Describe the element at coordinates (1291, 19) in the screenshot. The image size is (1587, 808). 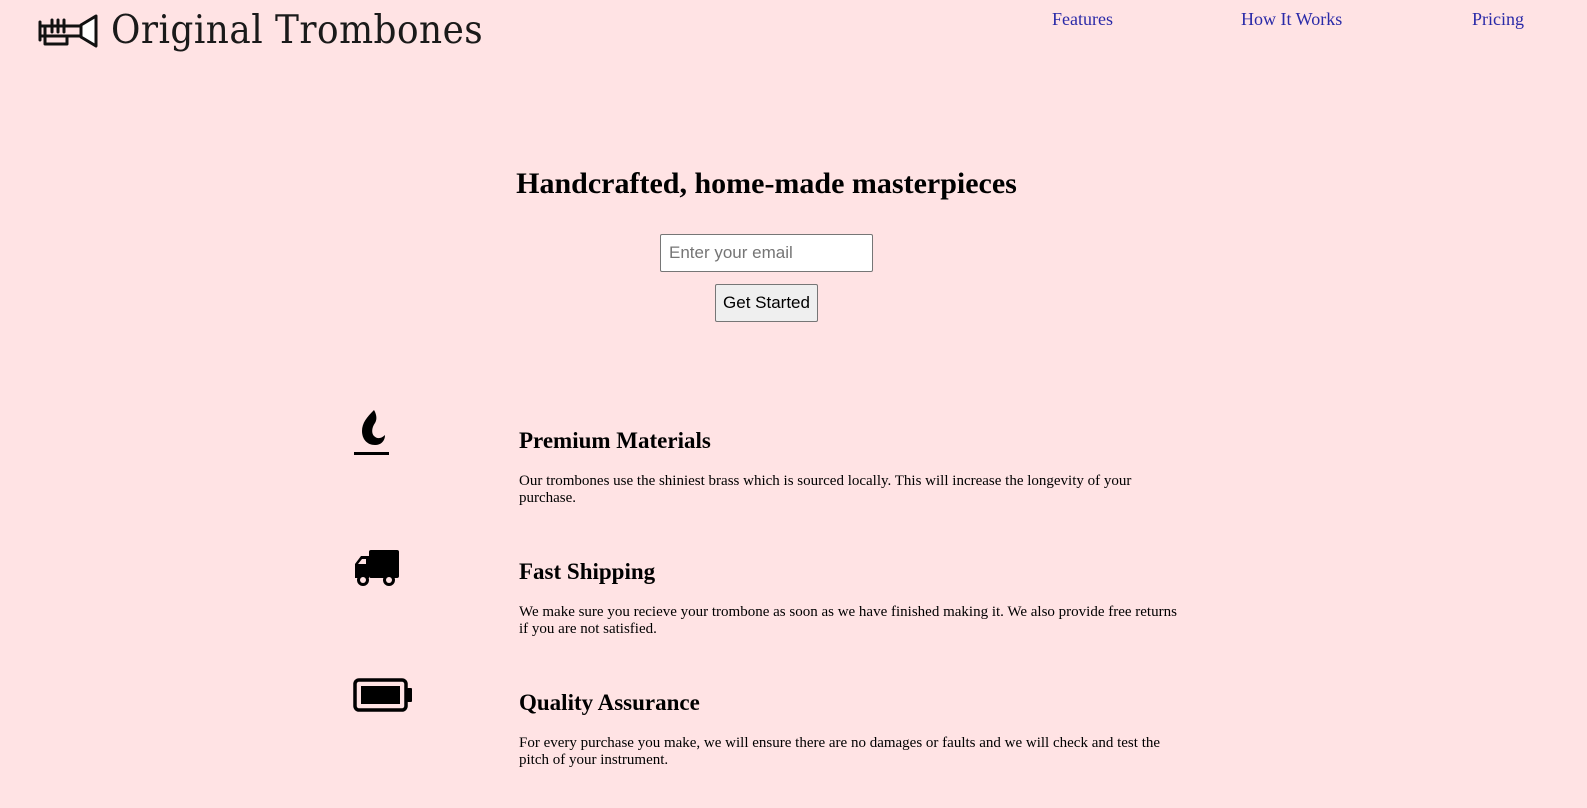
I see `nav-link-how-it-works: How It Works` at that location.